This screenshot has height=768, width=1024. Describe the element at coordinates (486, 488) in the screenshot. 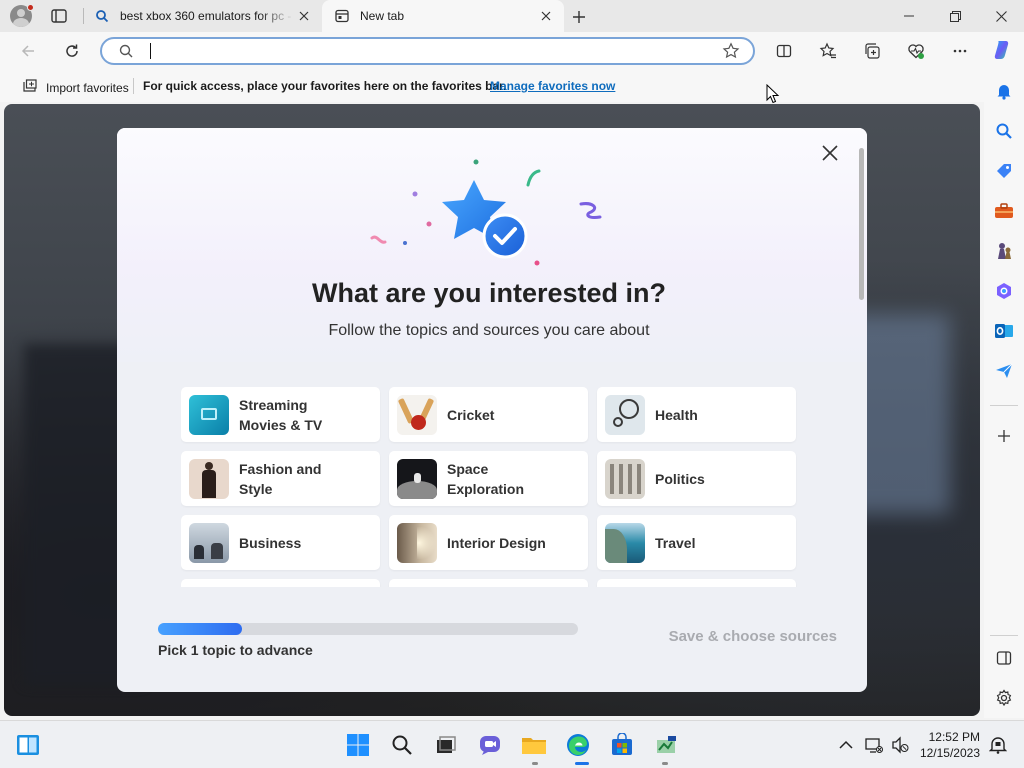

I see `topic-label-line2: Exploration` at that location.